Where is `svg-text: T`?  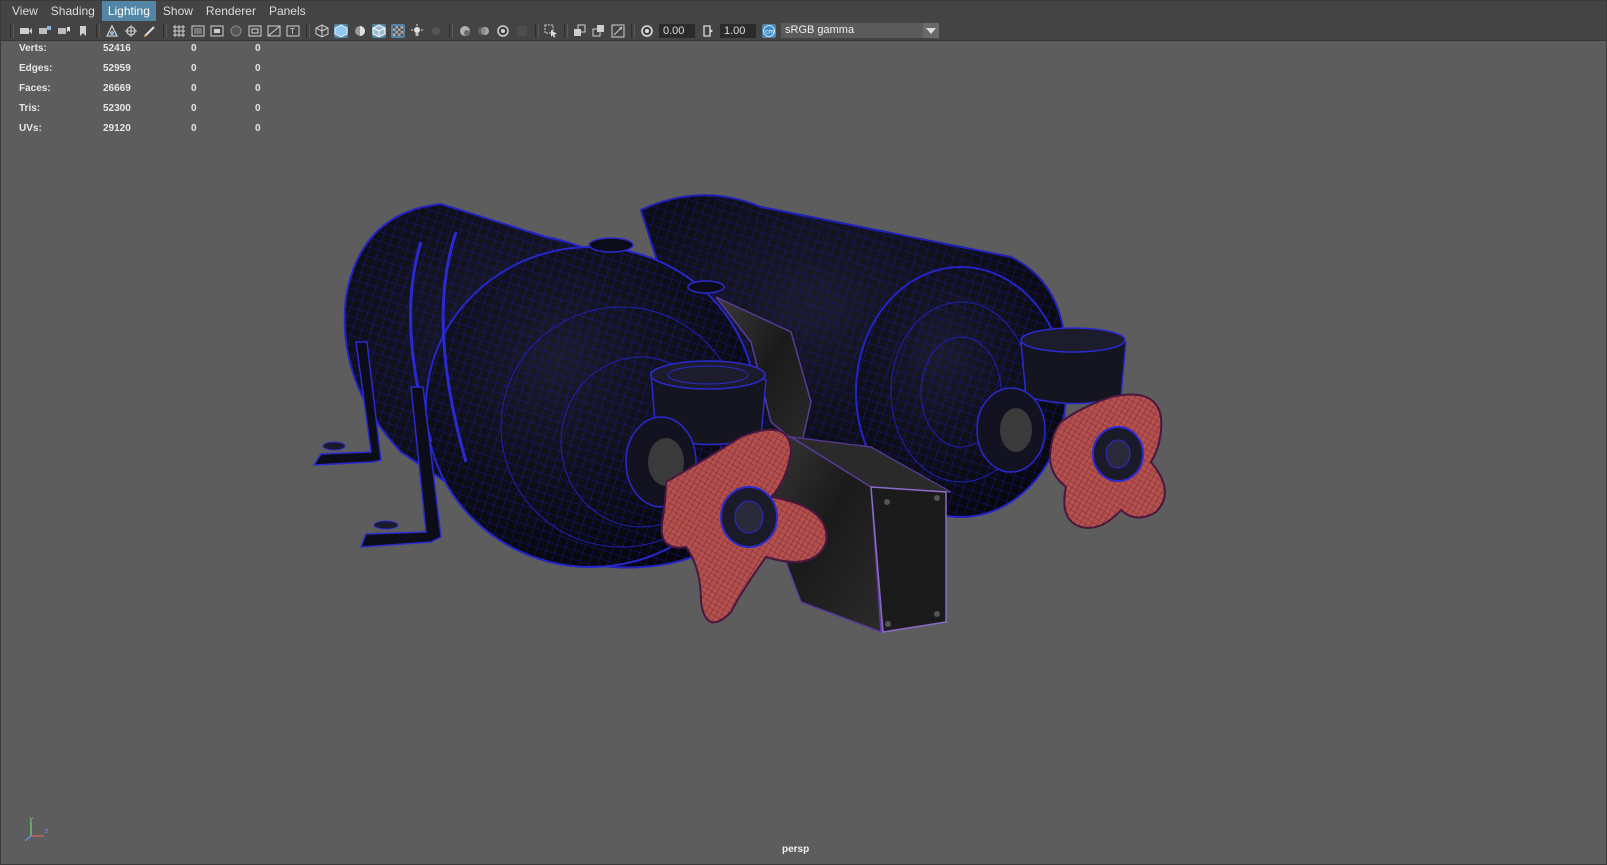 svg-text: T is located at coordinates (292, 31).